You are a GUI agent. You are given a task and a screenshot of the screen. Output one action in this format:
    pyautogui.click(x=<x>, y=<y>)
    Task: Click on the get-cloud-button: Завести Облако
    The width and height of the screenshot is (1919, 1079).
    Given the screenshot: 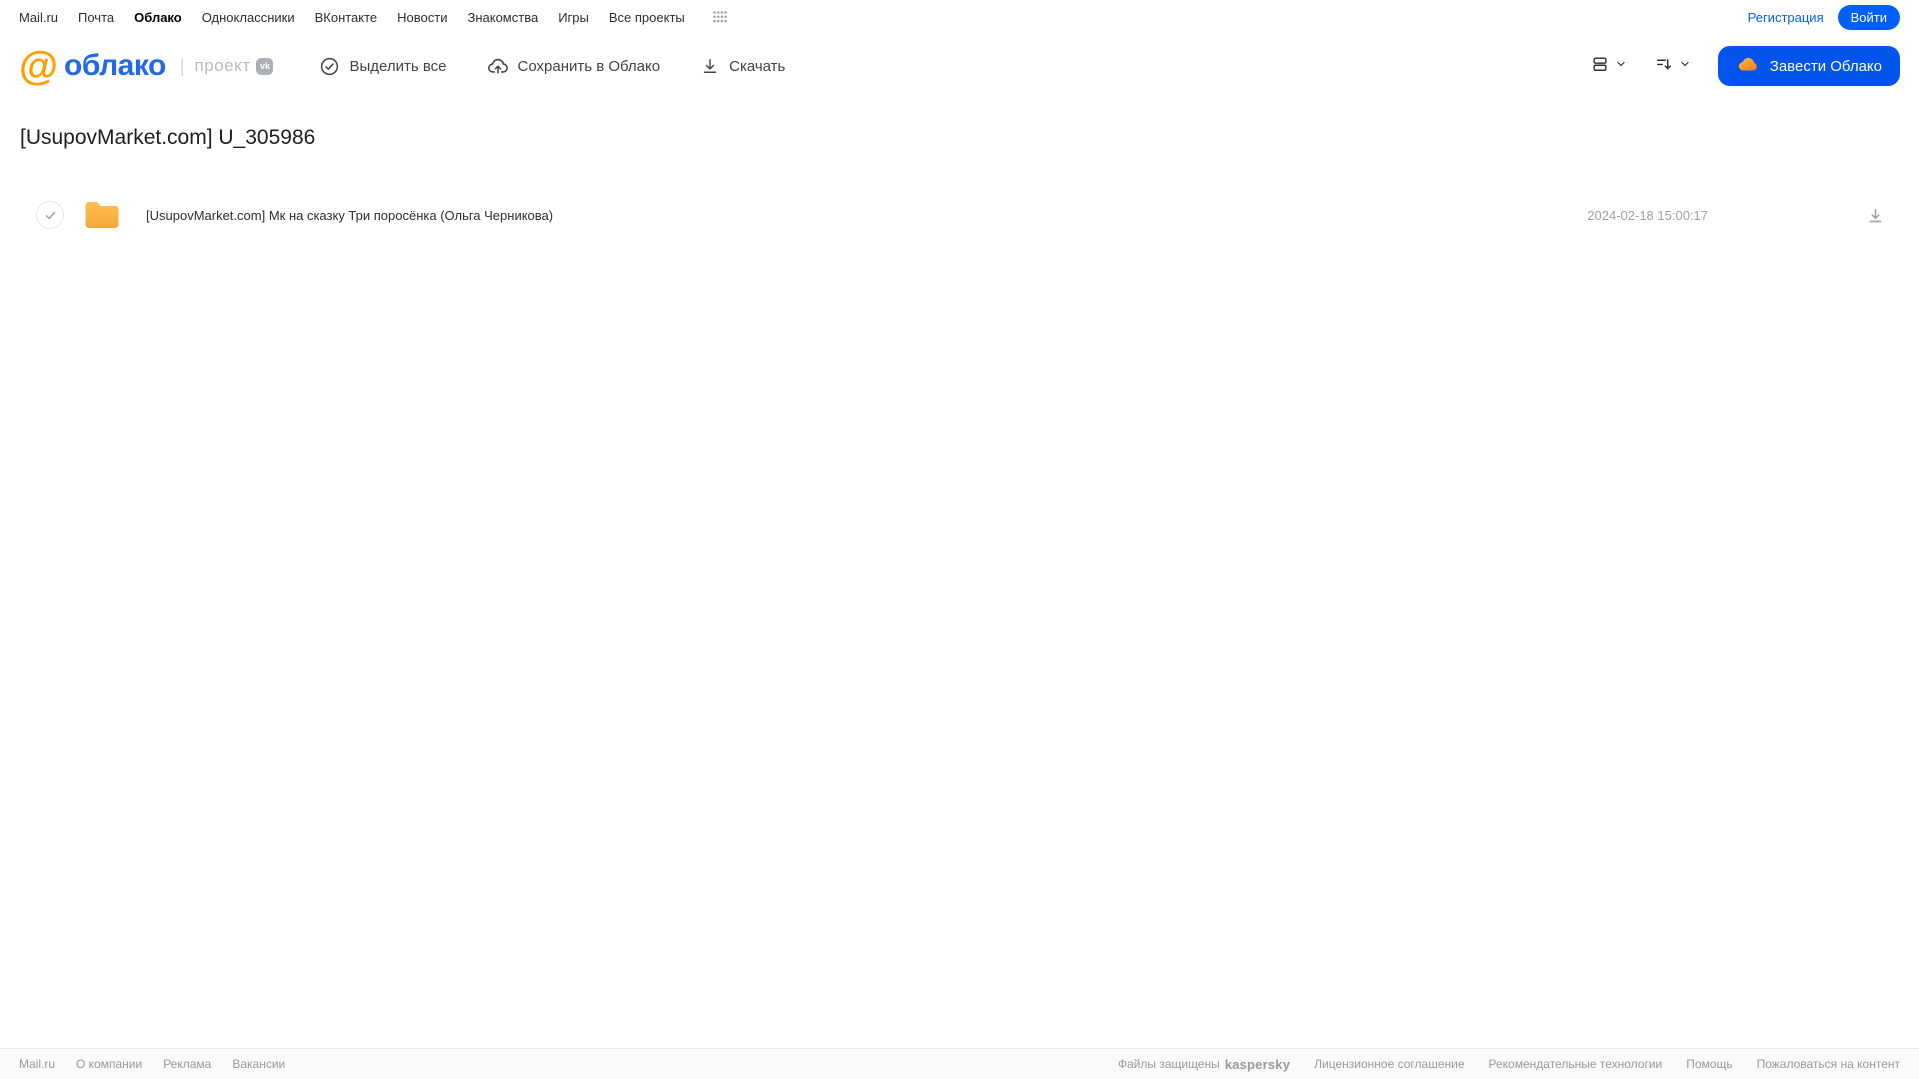 What is the action you would take?
    pyautogui.click(x=1808, y=66)
    